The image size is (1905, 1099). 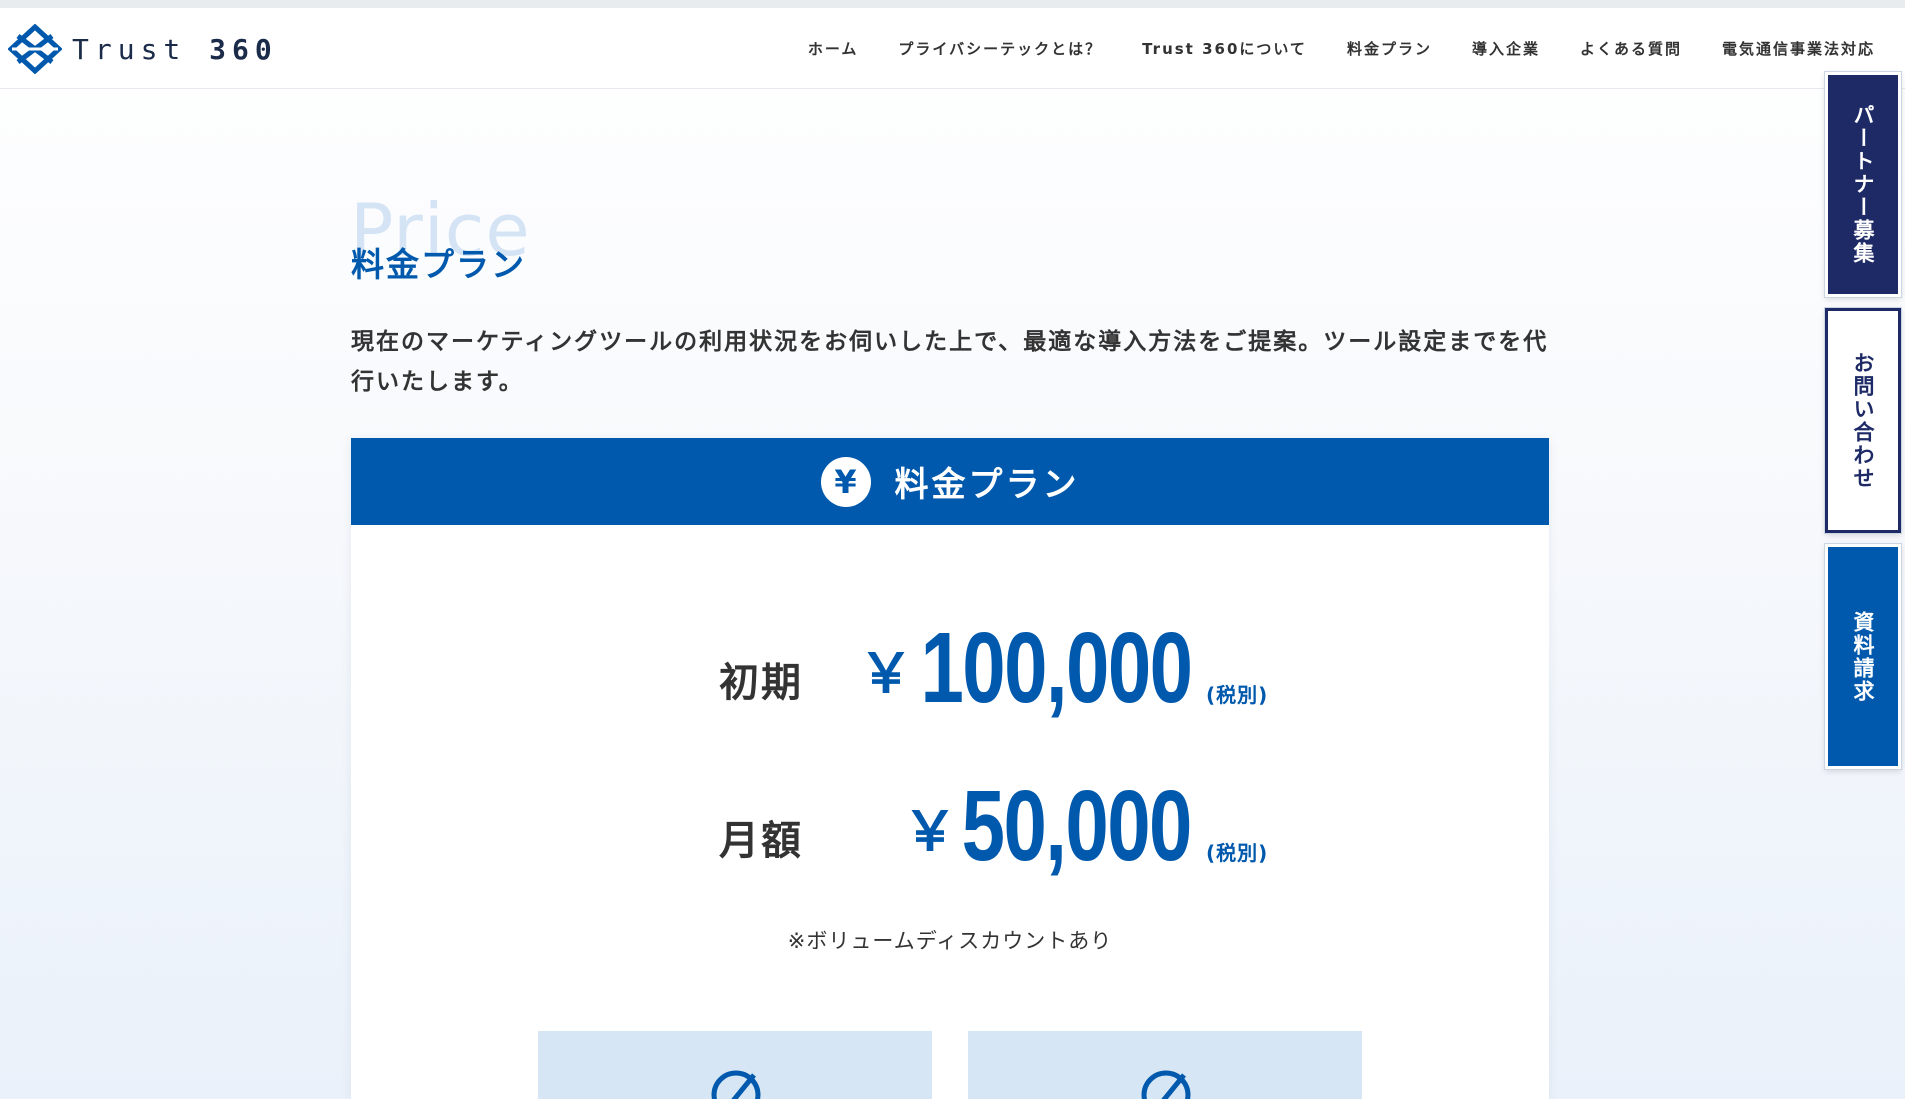 What do you see at coordinates (1863, 420) in the screenshot?
I see `contact-button: お問い合わせ` at bounding box center [1863, 420].